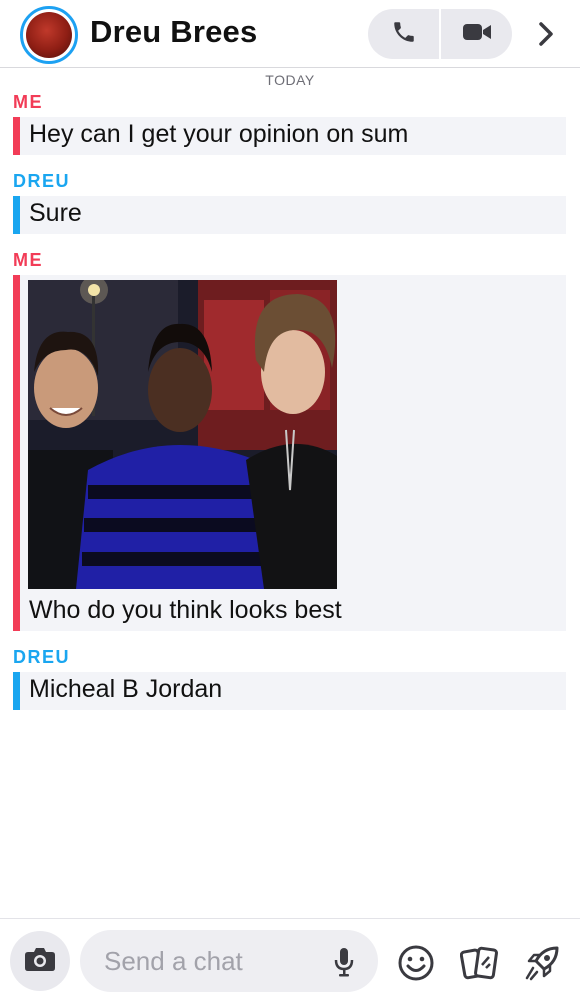 The image size is (580, 1000). Describe the element at coordinates (290, 959) in the screenshot. I see `chat-composer` at that location.